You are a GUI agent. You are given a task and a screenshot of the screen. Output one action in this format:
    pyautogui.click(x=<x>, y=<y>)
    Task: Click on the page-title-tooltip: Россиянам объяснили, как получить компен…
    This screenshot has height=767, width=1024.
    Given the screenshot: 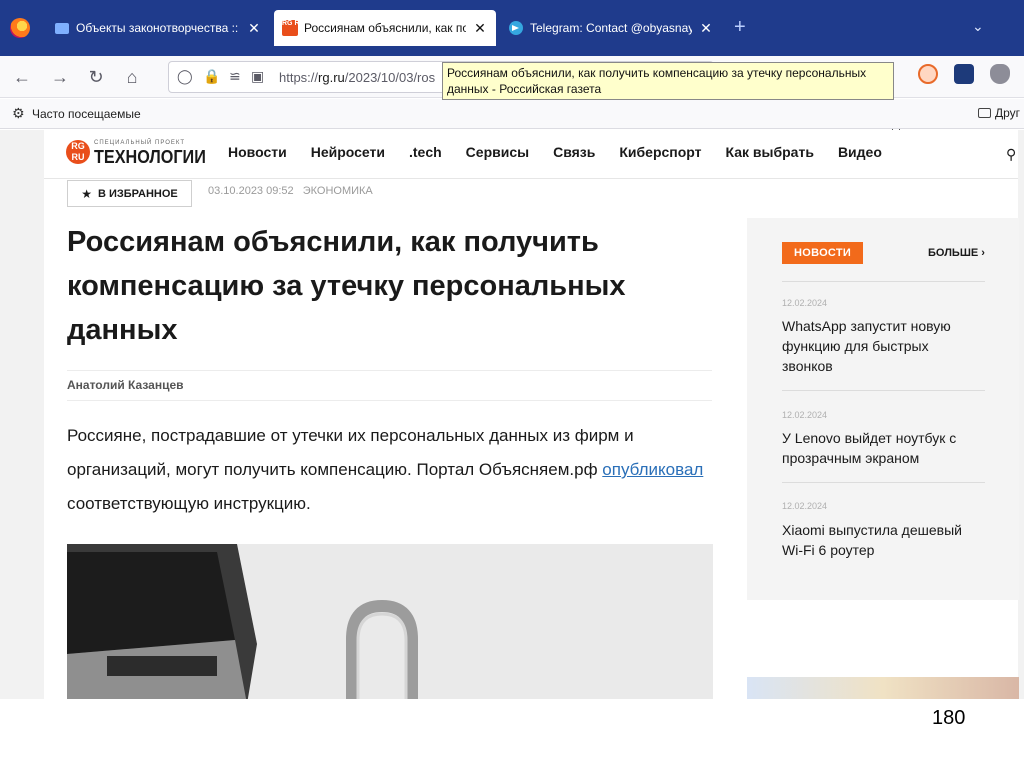 What is the action you would take?
    pyautogui.click(x=668, y=81)
    